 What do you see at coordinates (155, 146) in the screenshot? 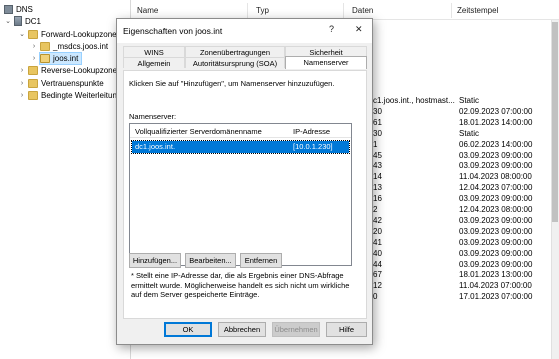
I see `name-server-fqdn: dc1.joos.int.` at bounding box center [155, 146].